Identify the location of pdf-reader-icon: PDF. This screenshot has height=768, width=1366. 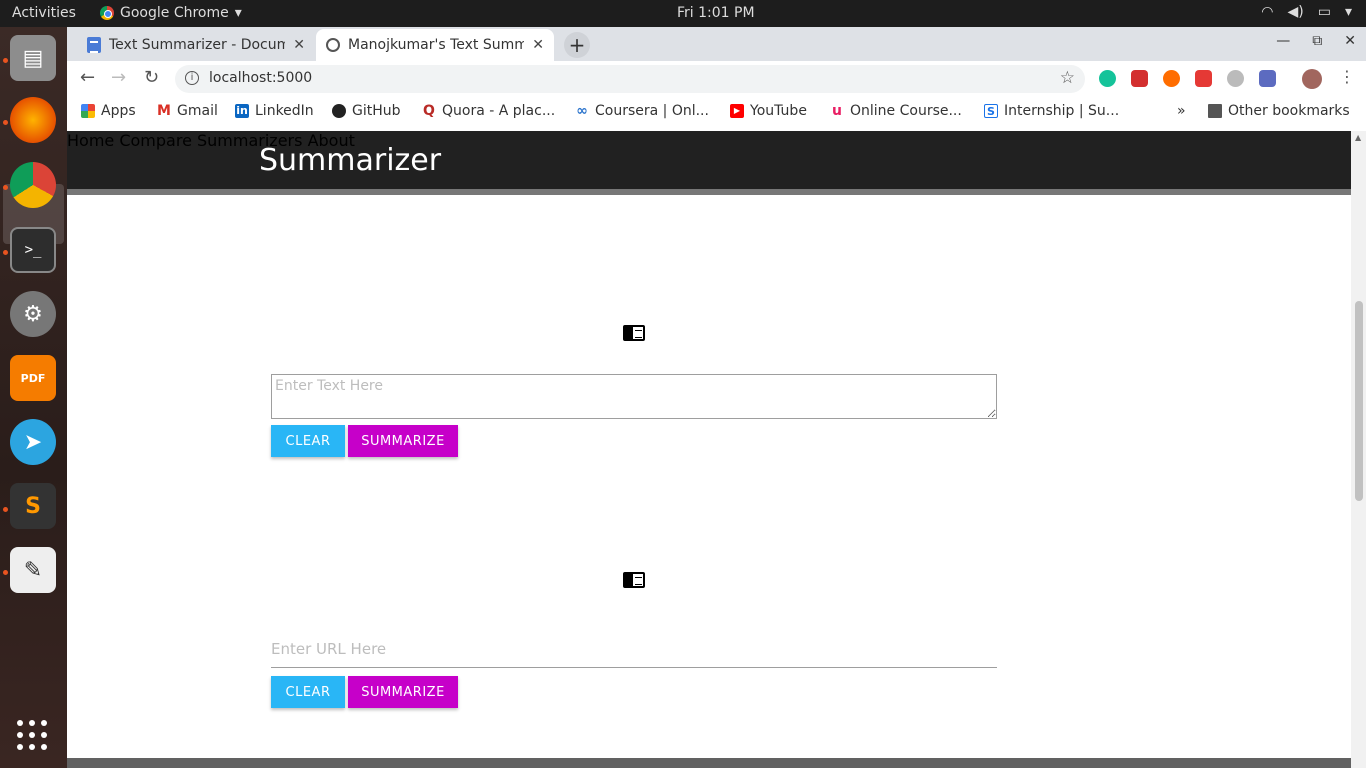
(33, 378).